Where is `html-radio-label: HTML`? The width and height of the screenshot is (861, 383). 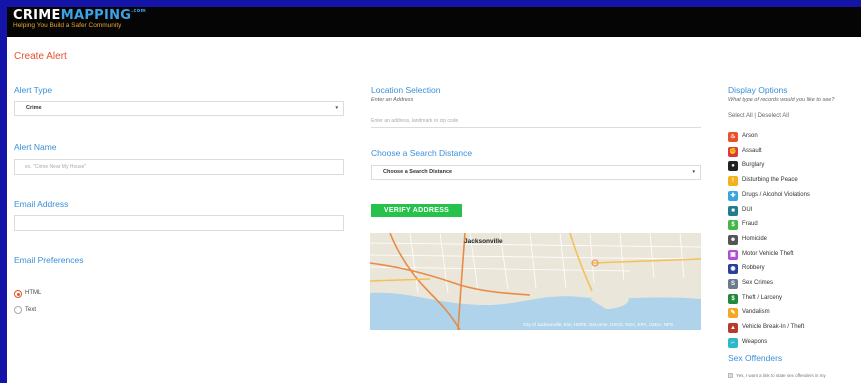 html-radio-label: HTML is located at coordinates (33, 293).